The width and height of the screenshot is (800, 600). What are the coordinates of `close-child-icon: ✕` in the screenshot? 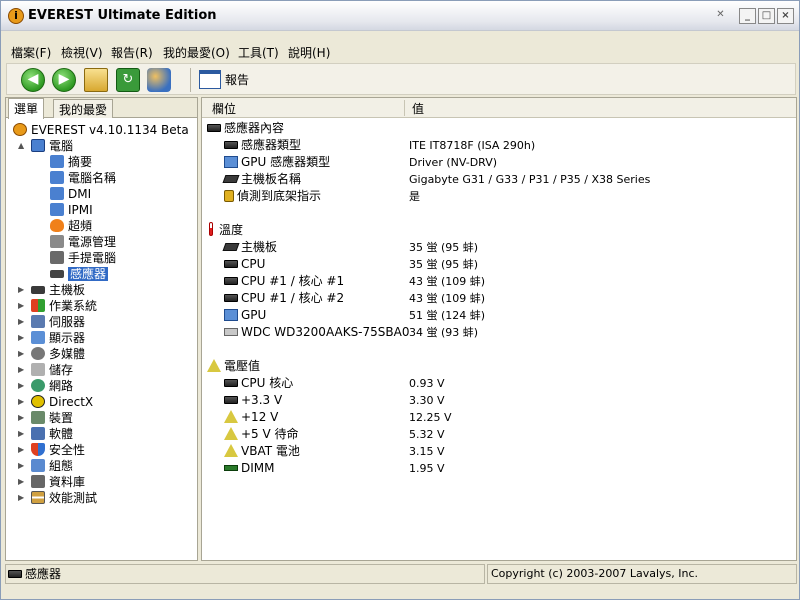 It's located at (720, 16).